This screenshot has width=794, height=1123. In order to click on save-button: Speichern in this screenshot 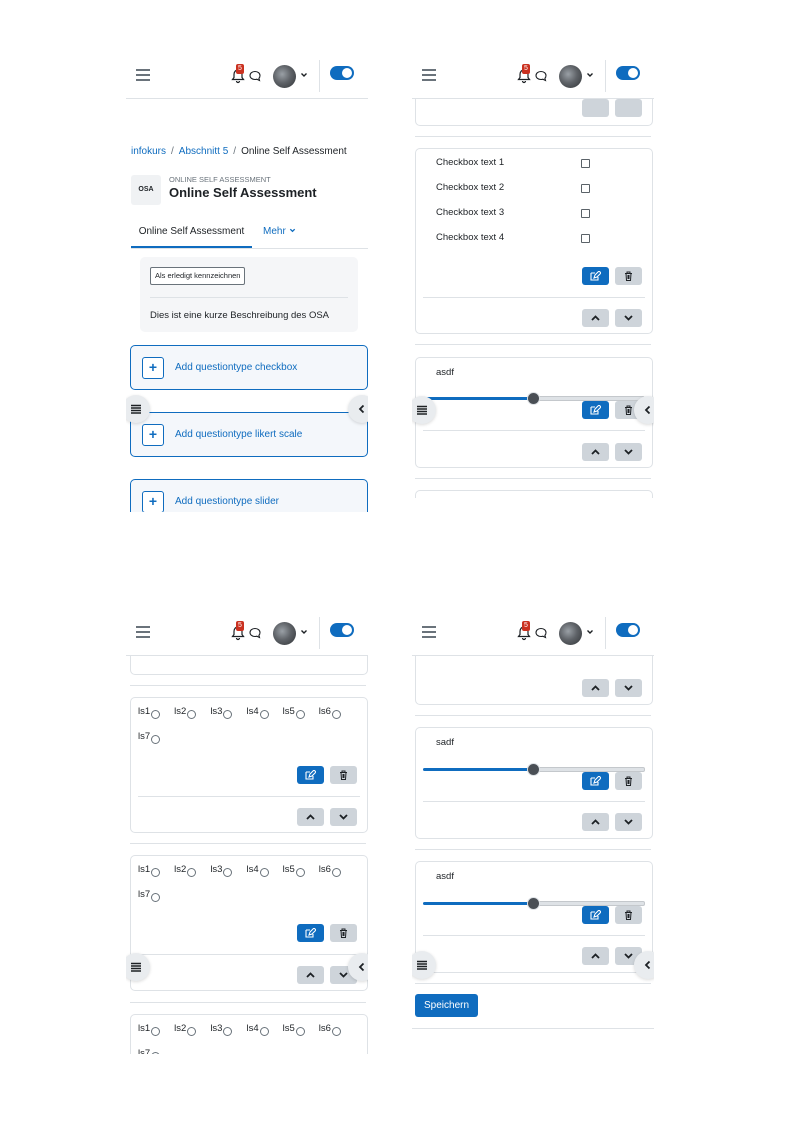, I will do `click(447, 1005)`.